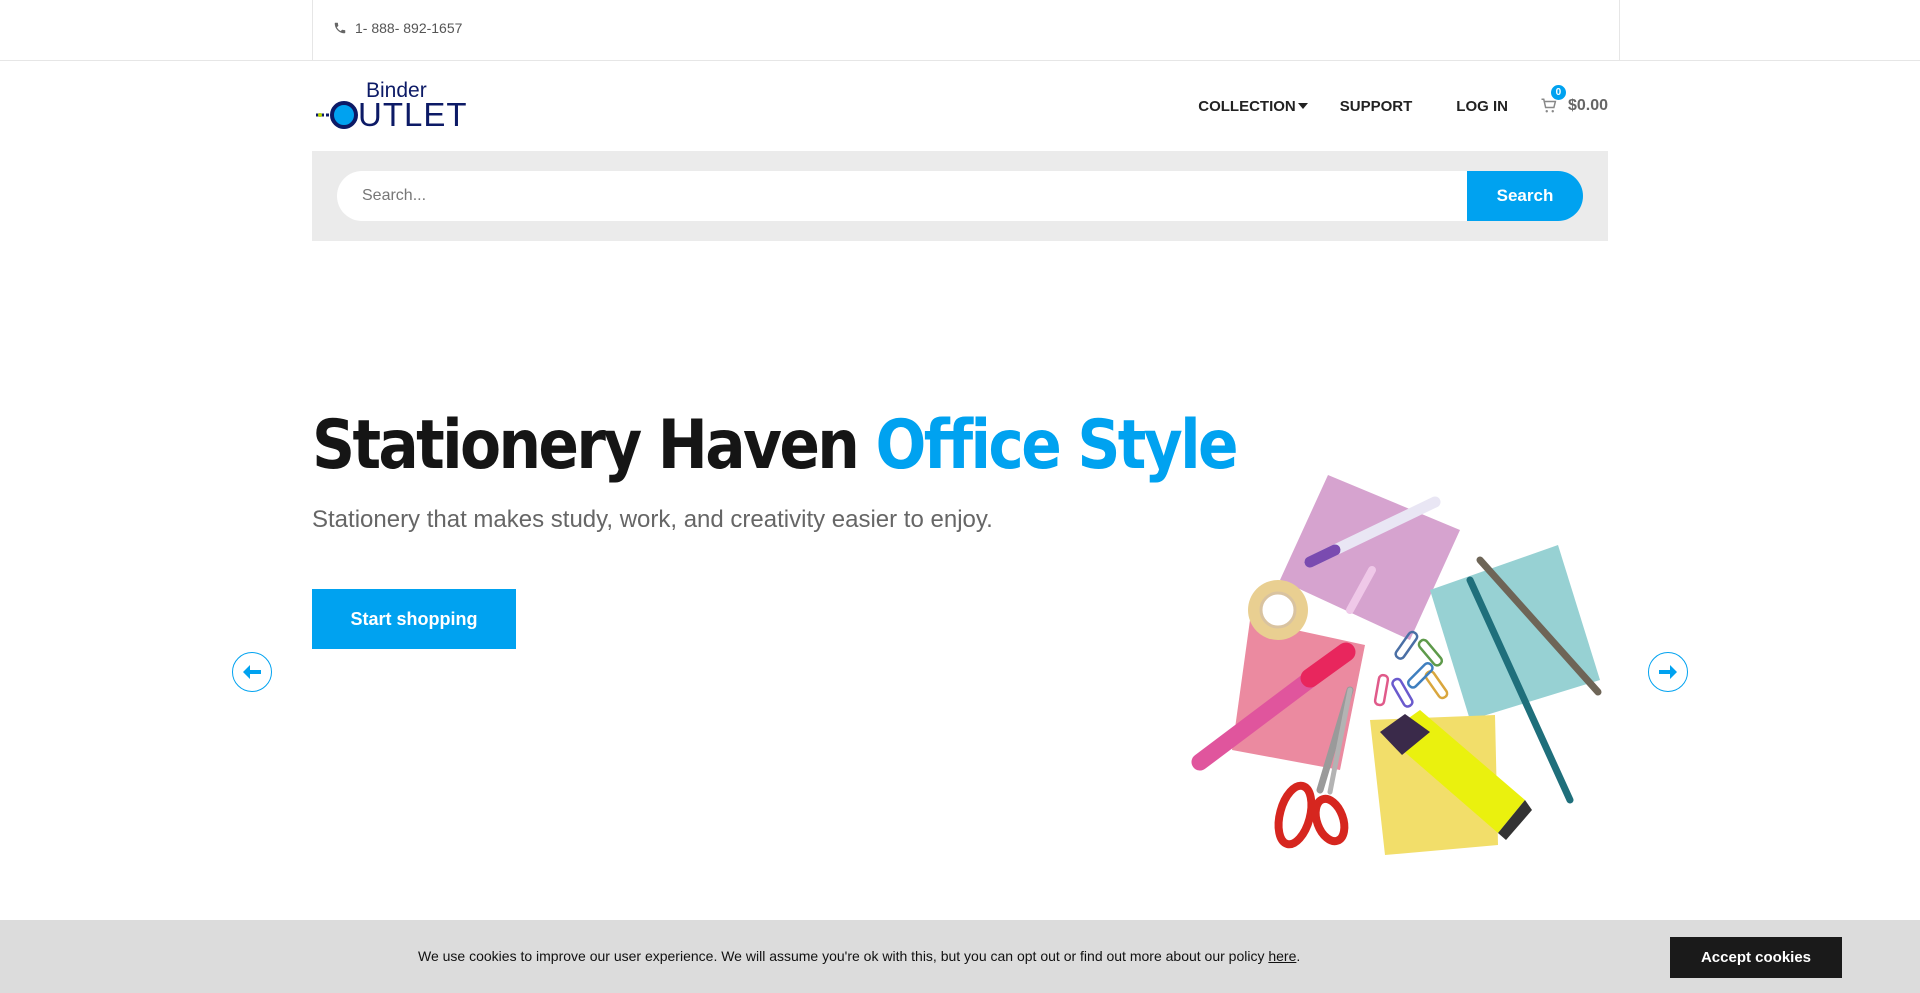 The width and height of the screenshot is (1920, 993). I want to click on cart-total: $0.00, so click(1587, 105).